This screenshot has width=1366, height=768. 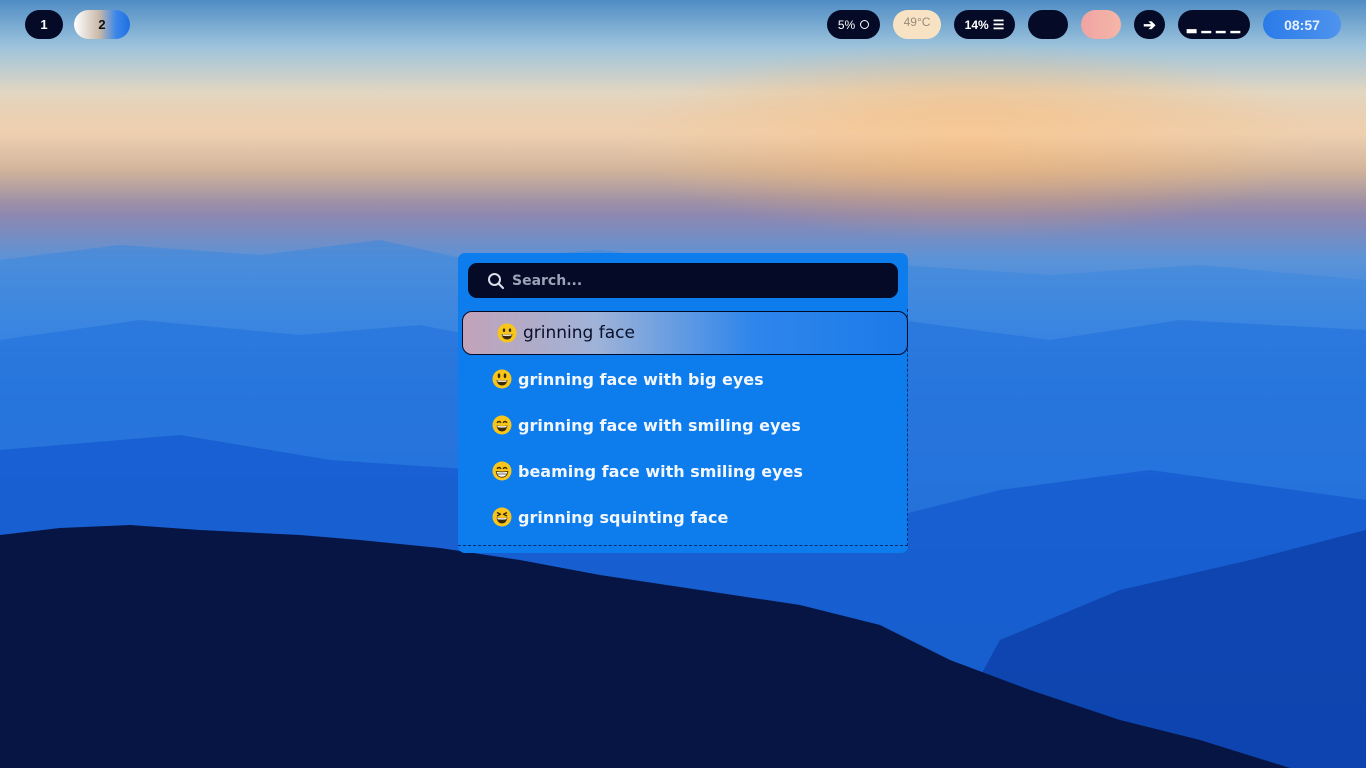 I want to click on result-item-grinning-squinting-face: grinning squinting face, so click(x=682, y=517).